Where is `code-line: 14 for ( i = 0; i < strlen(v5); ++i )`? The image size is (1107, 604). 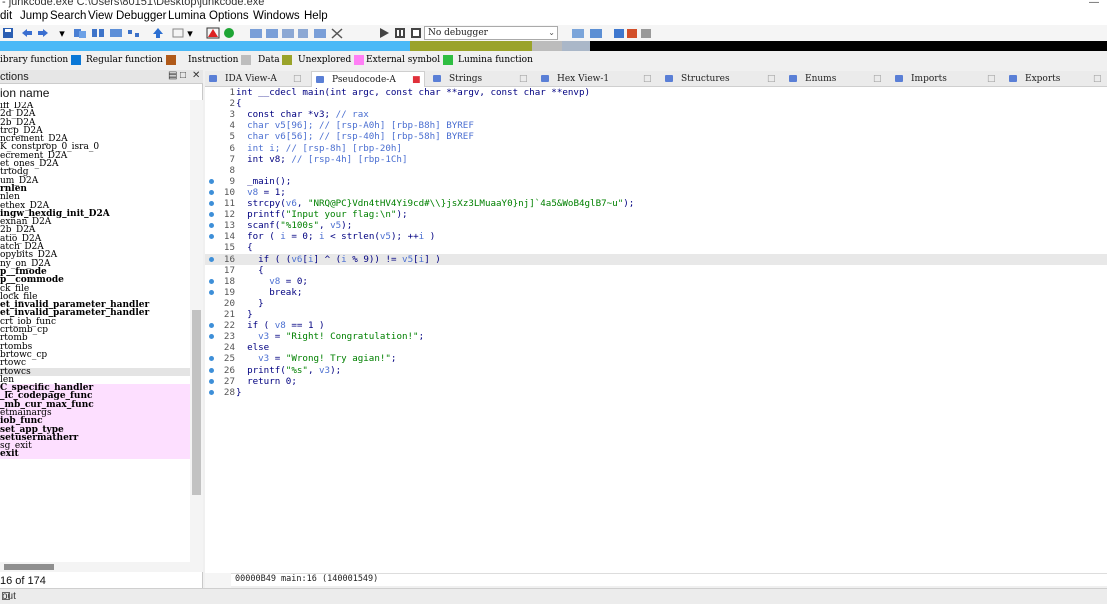
code-line: 14 for ( i = 0; i < strlen(v5); ++i ) is located at coordinates (656, 236).